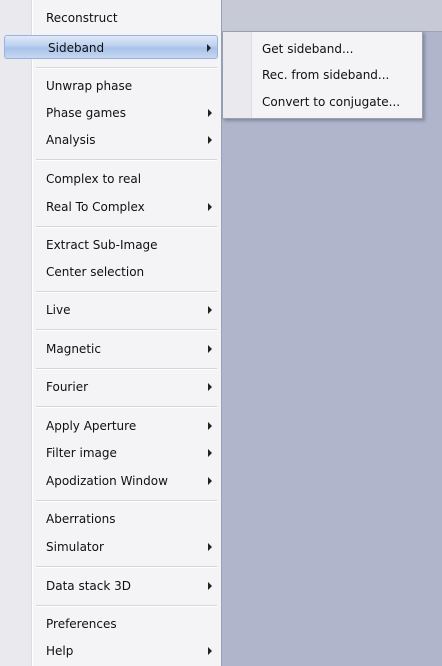  What do you see at coordinates (81, 453) in the screenshot?
I see `menu-item-label: Filter image` at bounding box center [81, 453].